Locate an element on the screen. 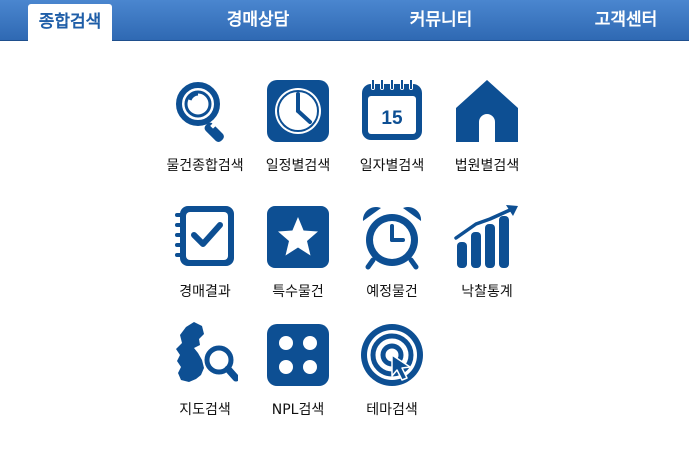  menu-item-upcoming-property: 예정물건 is located at coordinates (392, 263).